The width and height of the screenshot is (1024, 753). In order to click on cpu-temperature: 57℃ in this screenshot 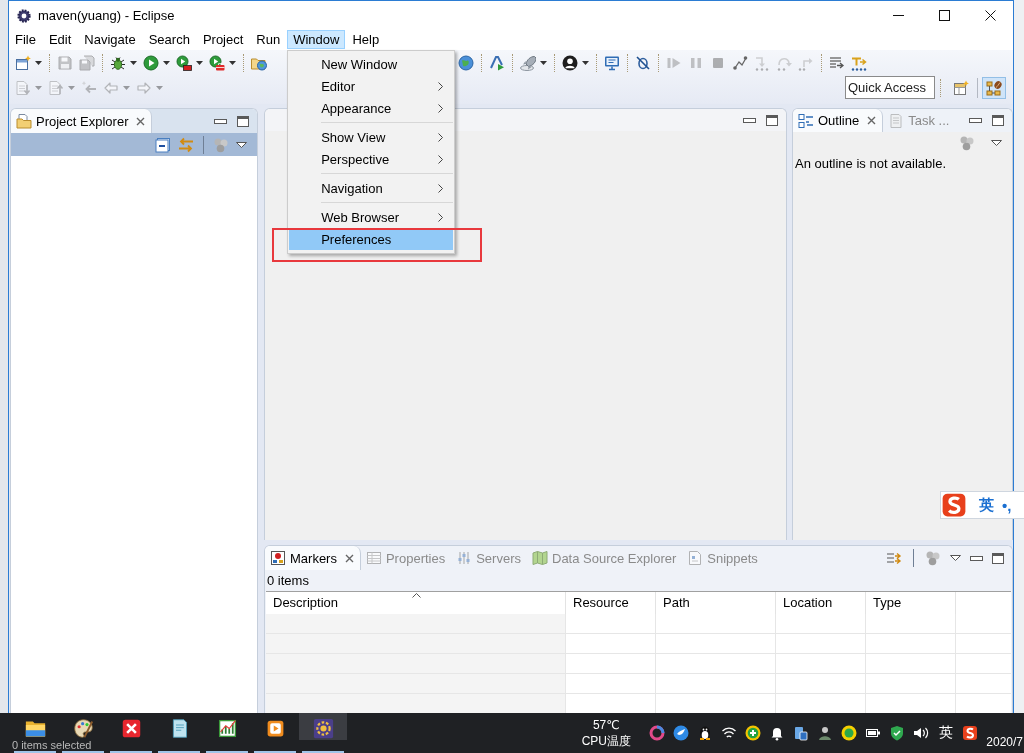, I will do `click(606, 725)`.